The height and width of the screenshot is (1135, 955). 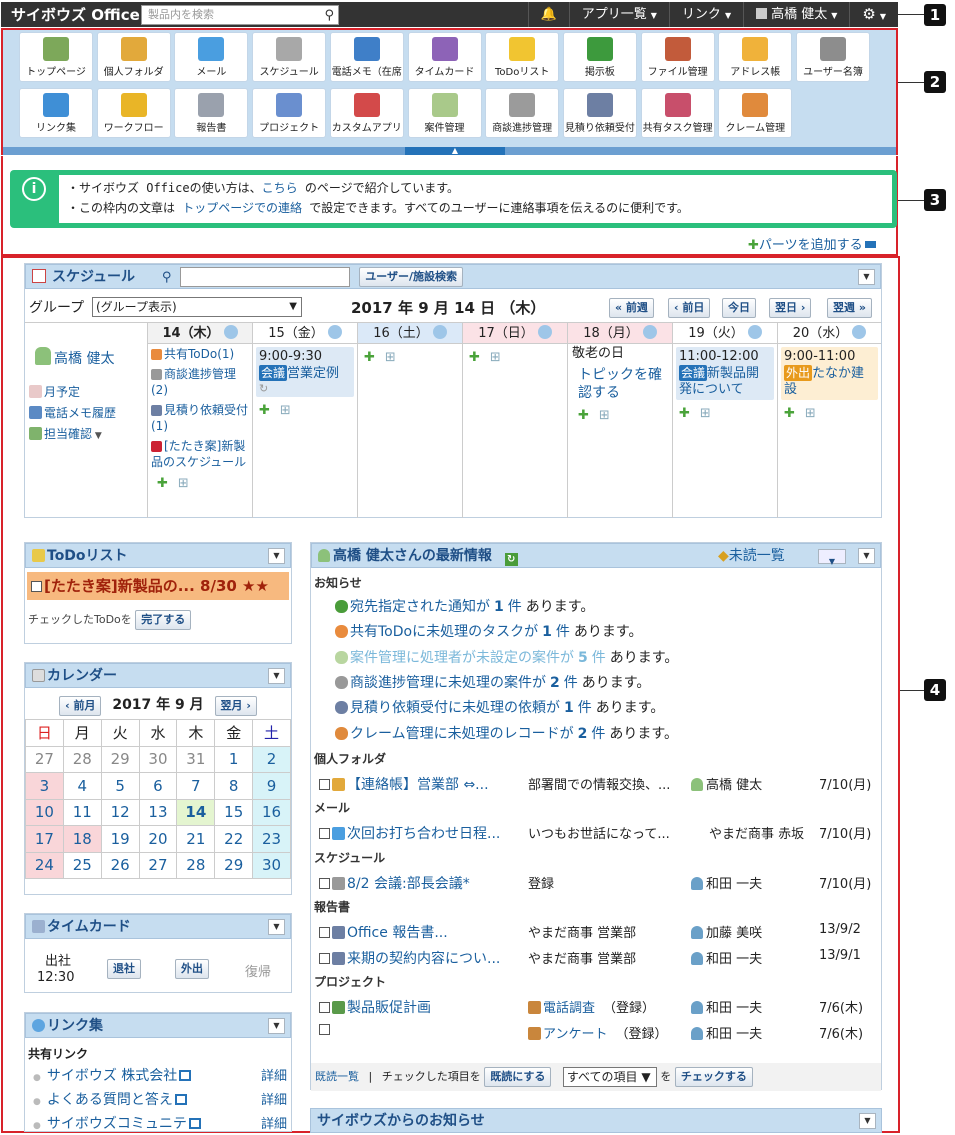 What do you see at coordinates (410, 333) in the screenshot?
I see `day-header: 16（土）` at bounding box center [410, 333].